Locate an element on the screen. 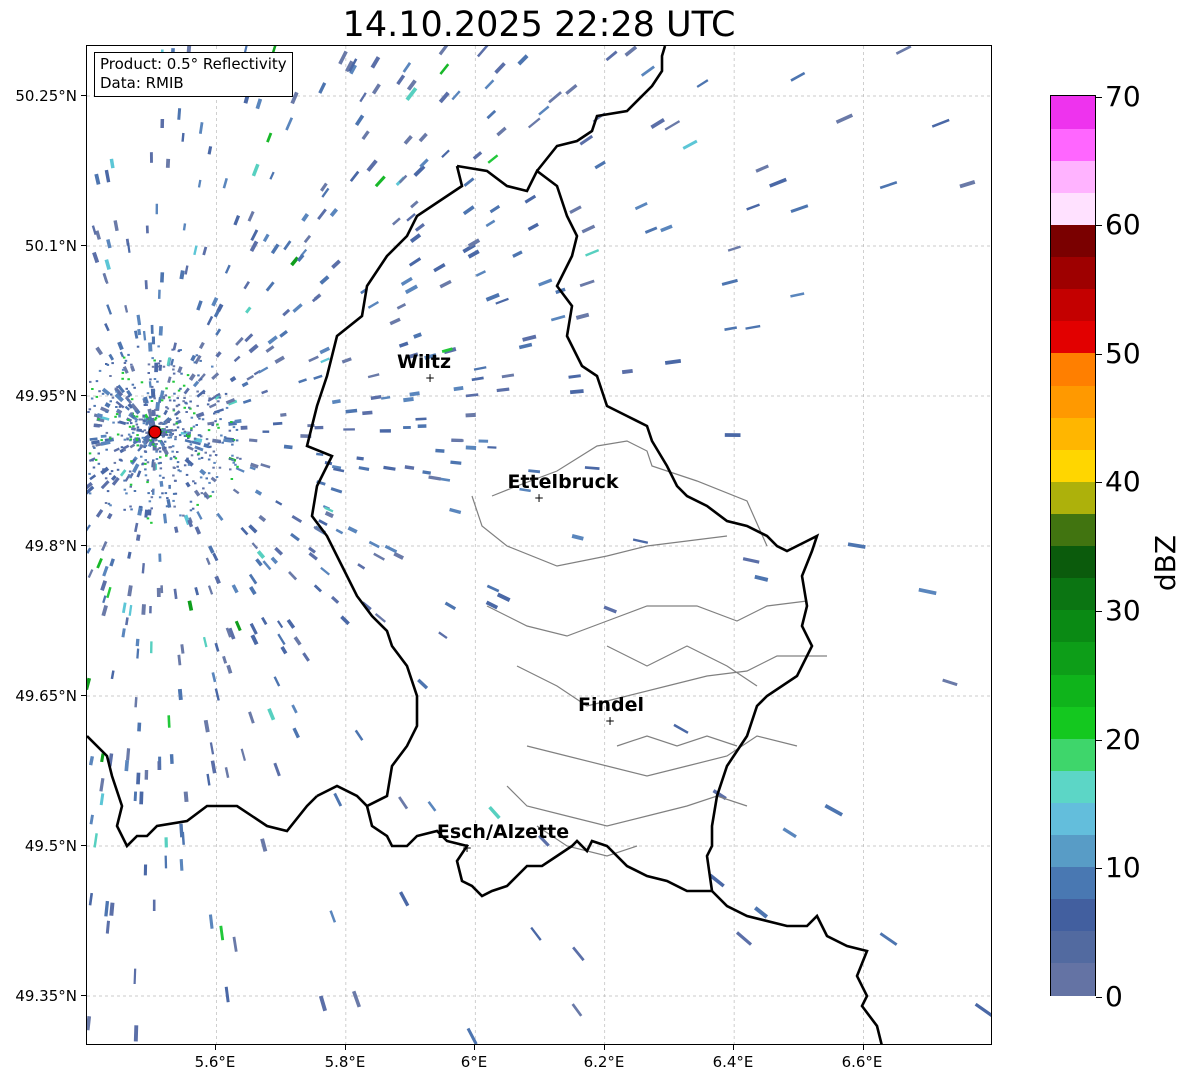 The width and height of the screenshot is (1184, 1081). colorbar-tick is located at coordinates (1099, 225).